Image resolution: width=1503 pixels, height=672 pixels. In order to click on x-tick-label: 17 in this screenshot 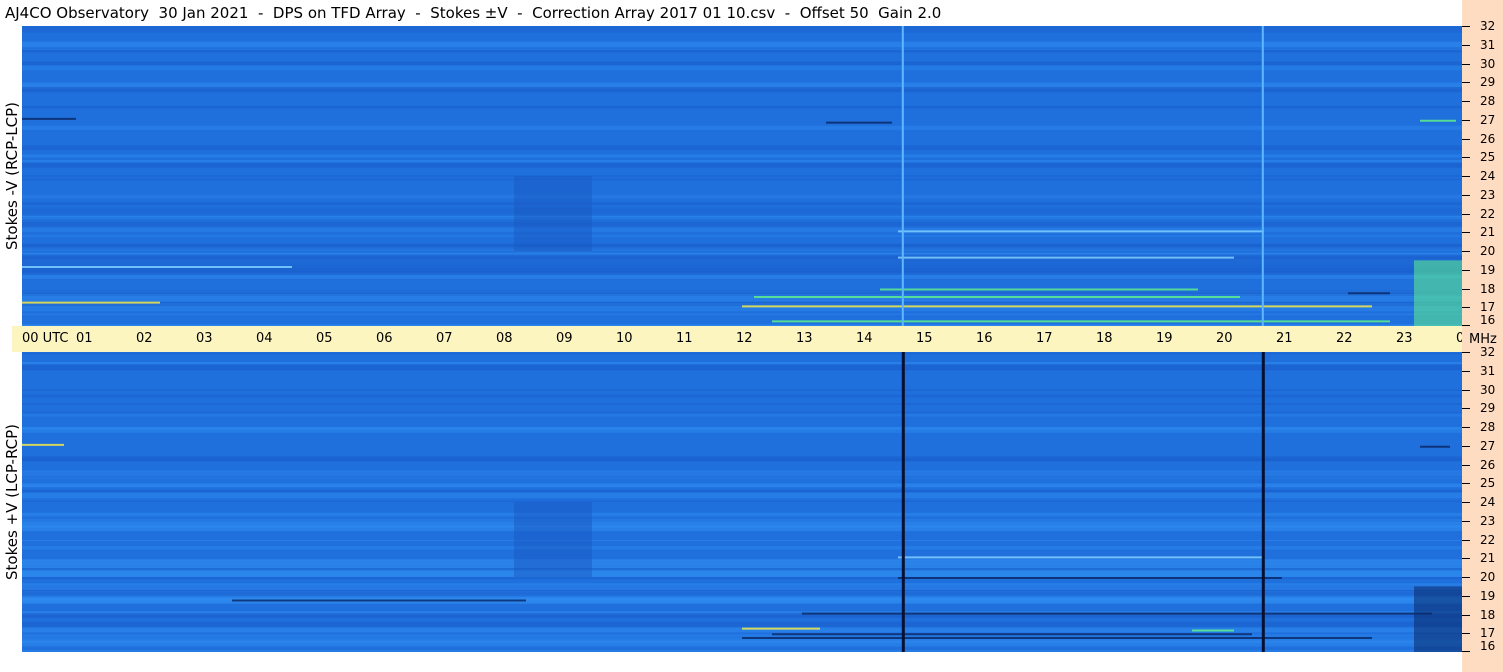, I will do `click(1044, 338)`.